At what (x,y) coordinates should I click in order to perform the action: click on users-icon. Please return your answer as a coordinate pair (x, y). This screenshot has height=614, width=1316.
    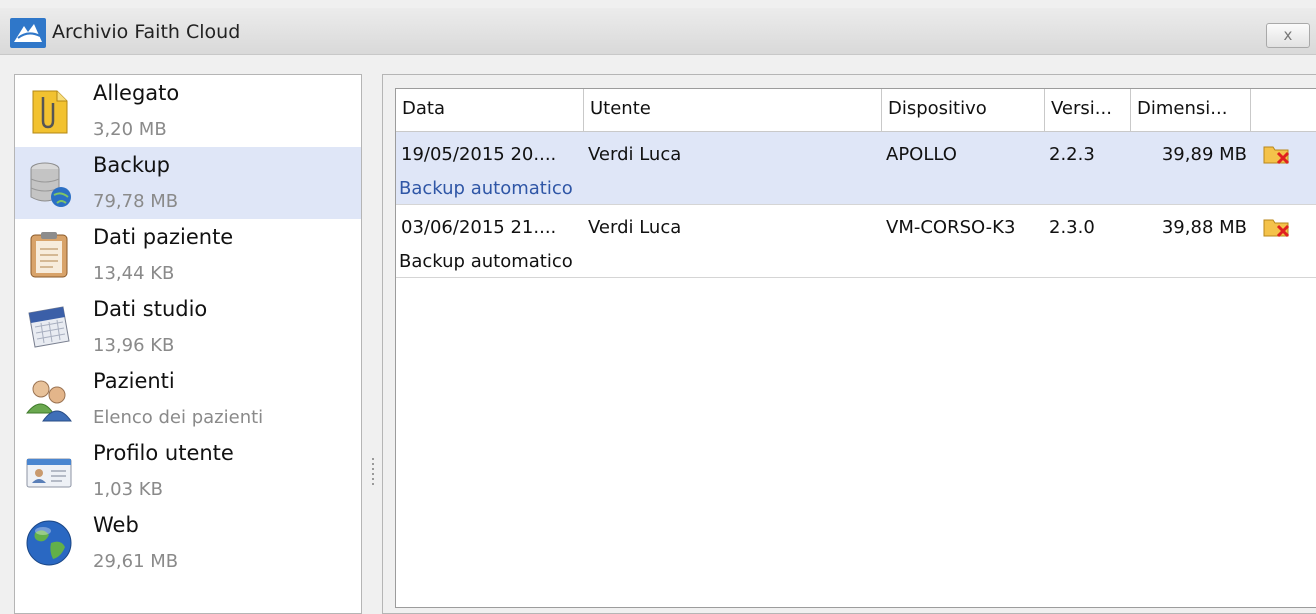
    Looking at the image, I should click on (48, 401).